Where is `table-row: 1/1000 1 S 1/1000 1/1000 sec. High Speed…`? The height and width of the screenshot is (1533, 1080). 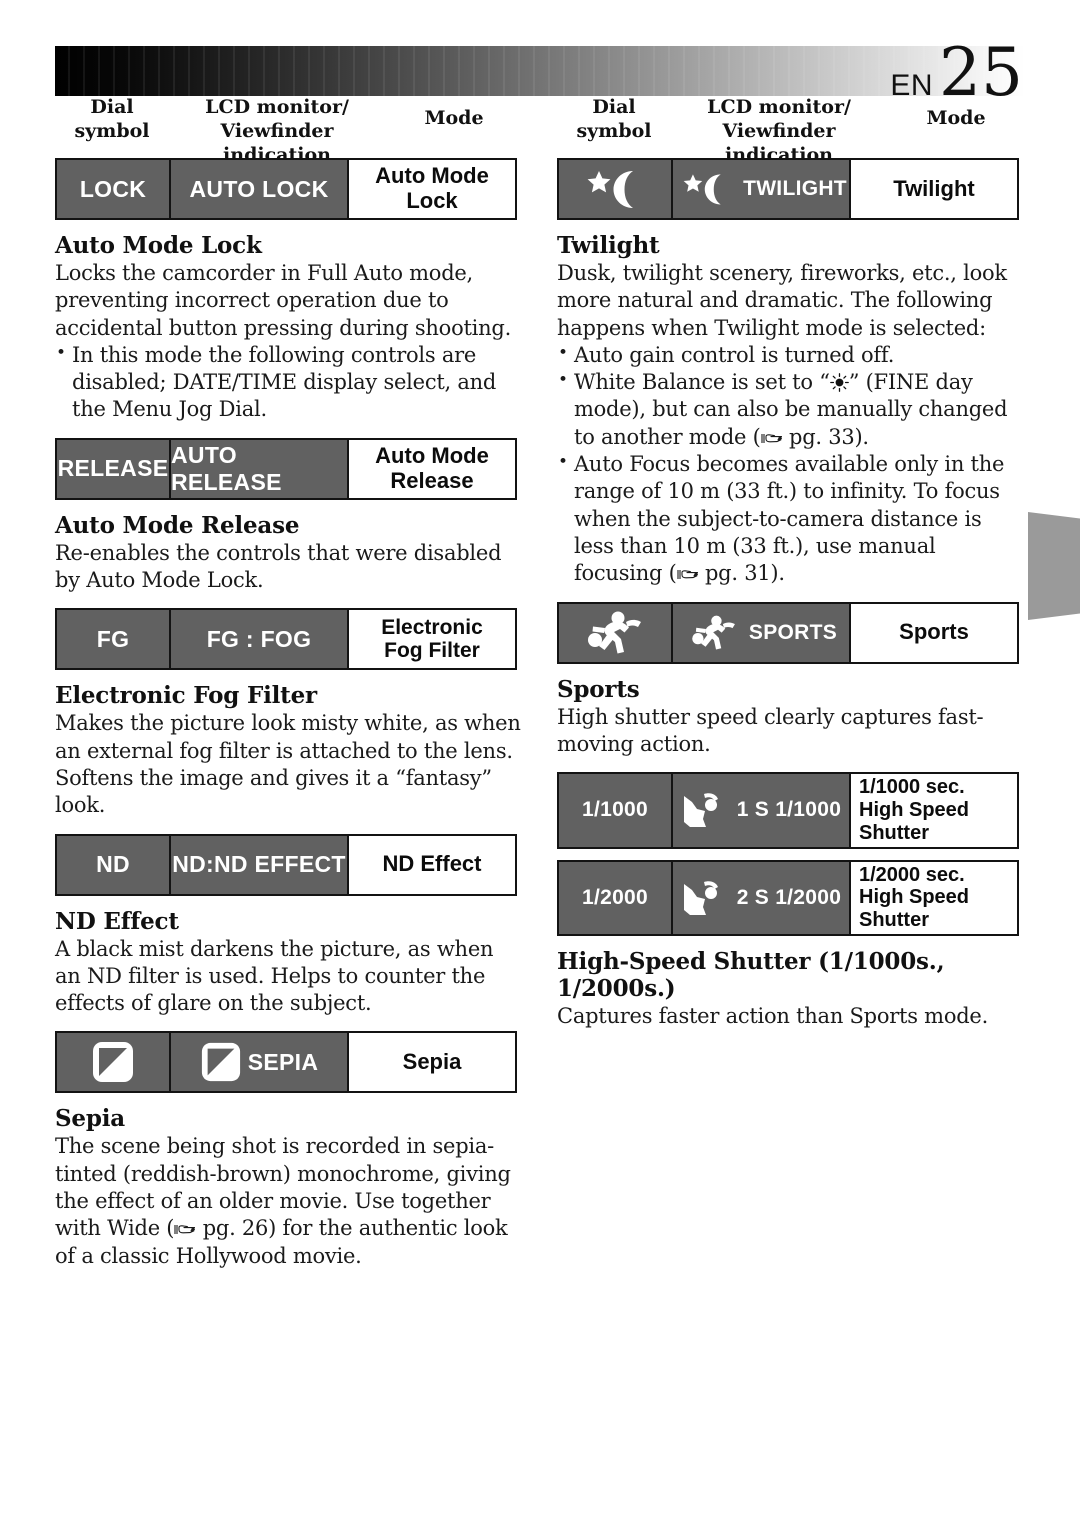
table-row: 1/1000 1 S 1/1000 1/1000 sec. High Speed… is located at coordinates (788, 810).